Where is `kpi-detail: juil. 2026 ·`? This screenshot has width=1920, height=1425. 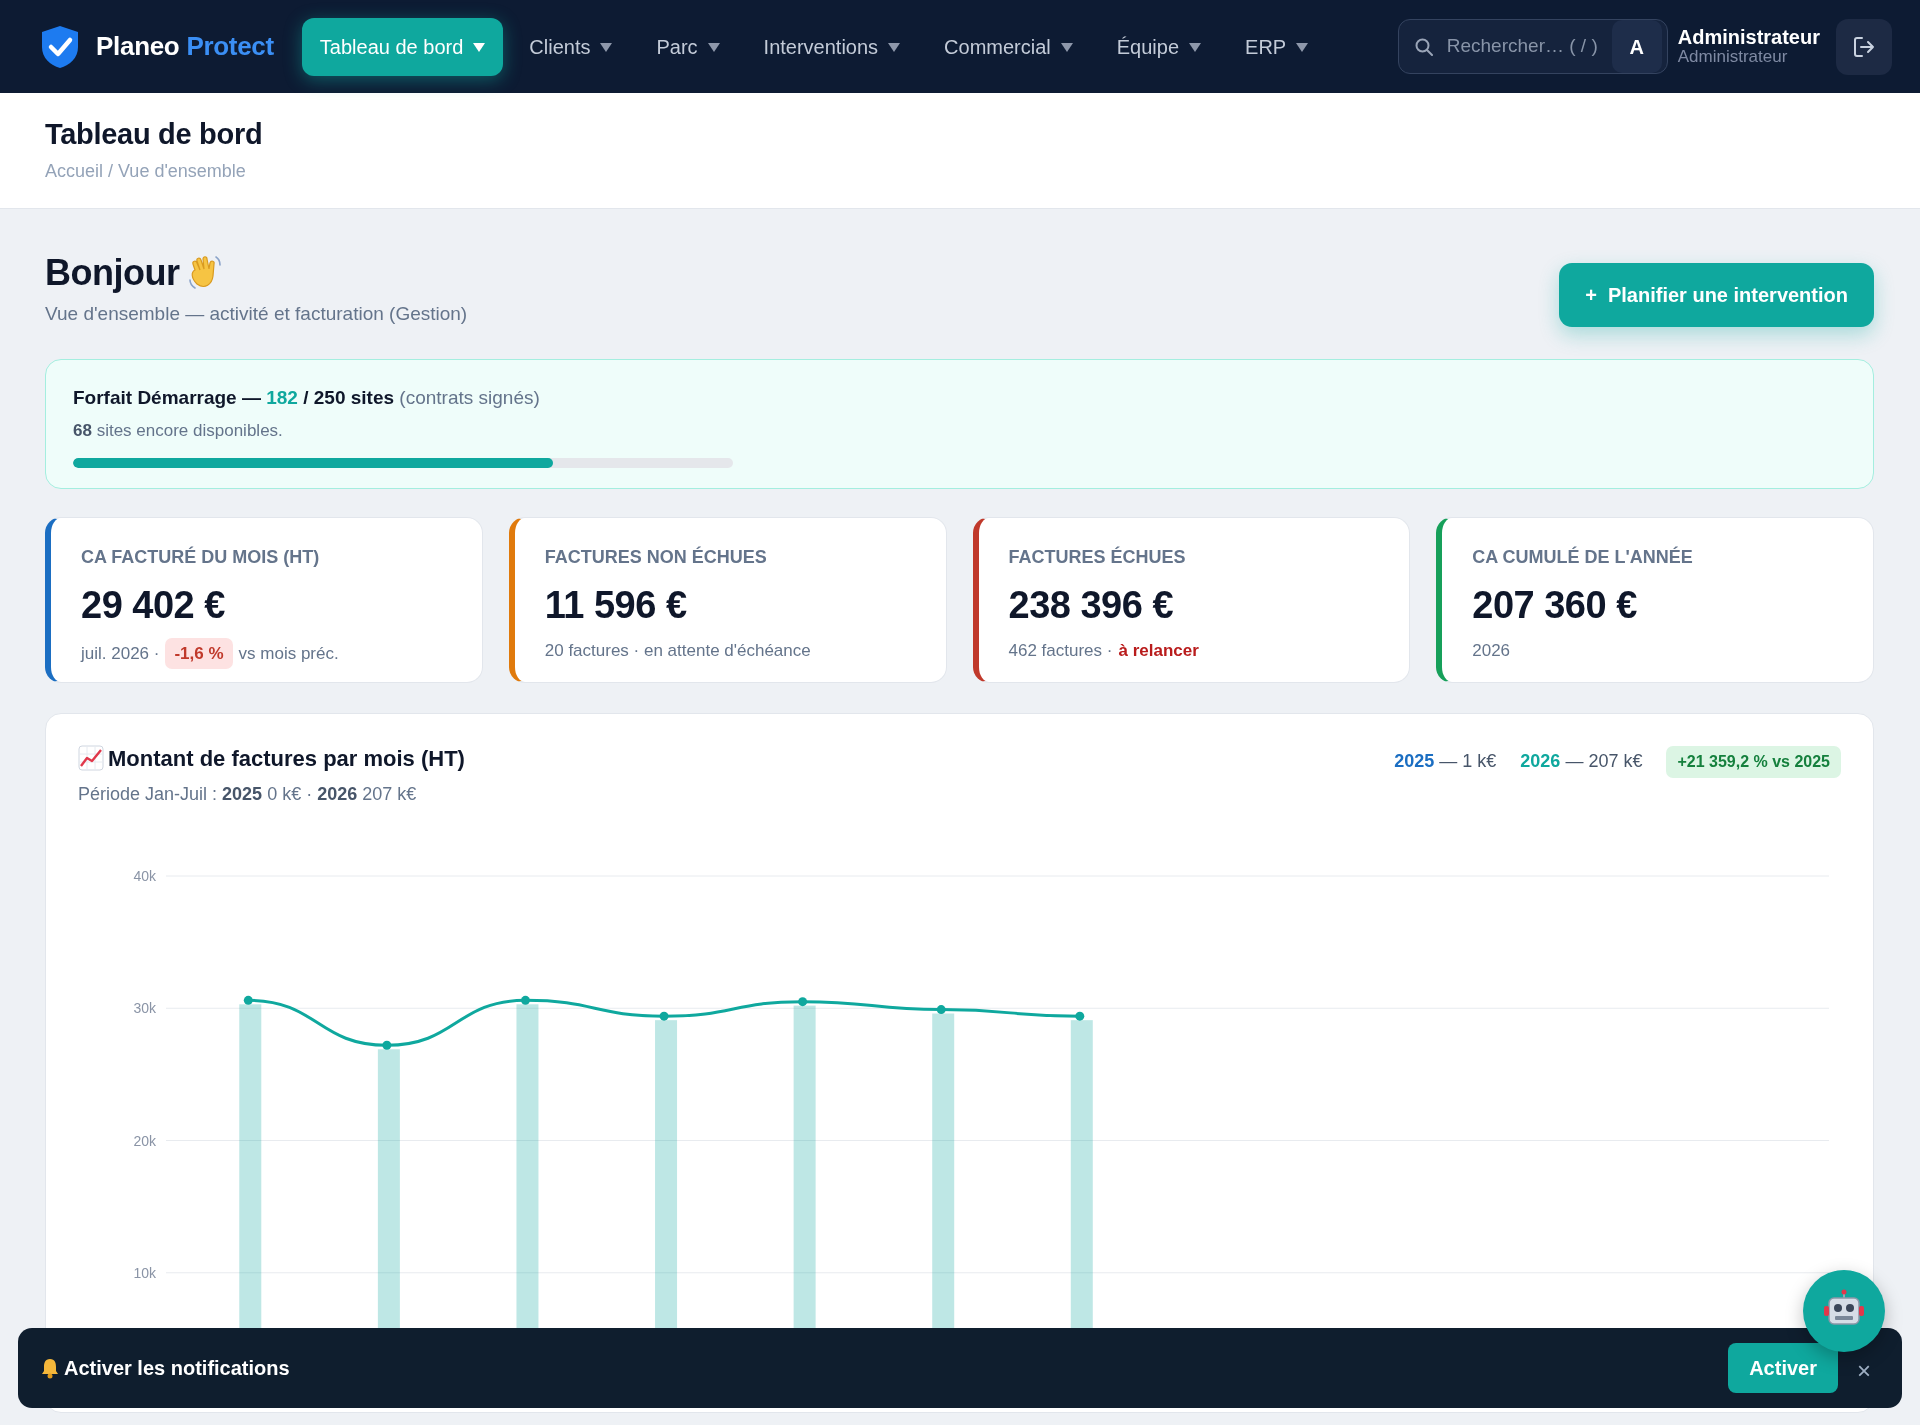
kpi-detail: juil. 2026 · is located at coordinates (120, 653).